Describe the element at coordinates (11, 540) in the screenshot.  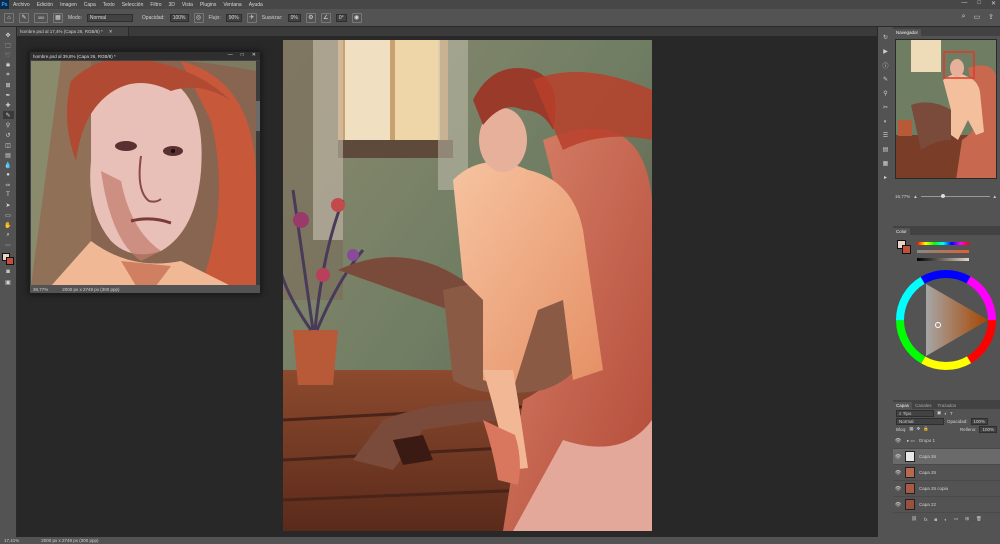
I see `status-zoom-value: 17,41%` at that location.